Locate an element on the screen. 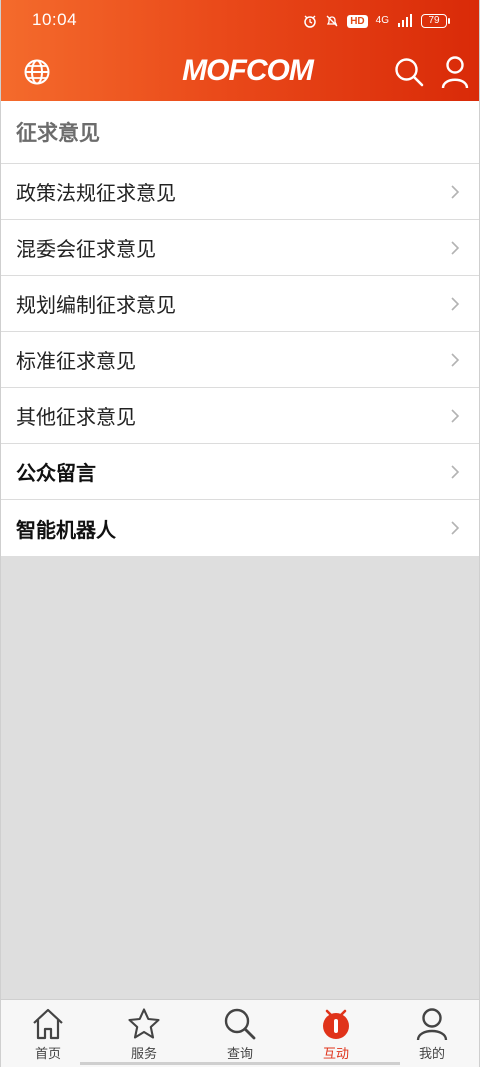  section-title: 征求意见 is located at coordinates (240, 132).